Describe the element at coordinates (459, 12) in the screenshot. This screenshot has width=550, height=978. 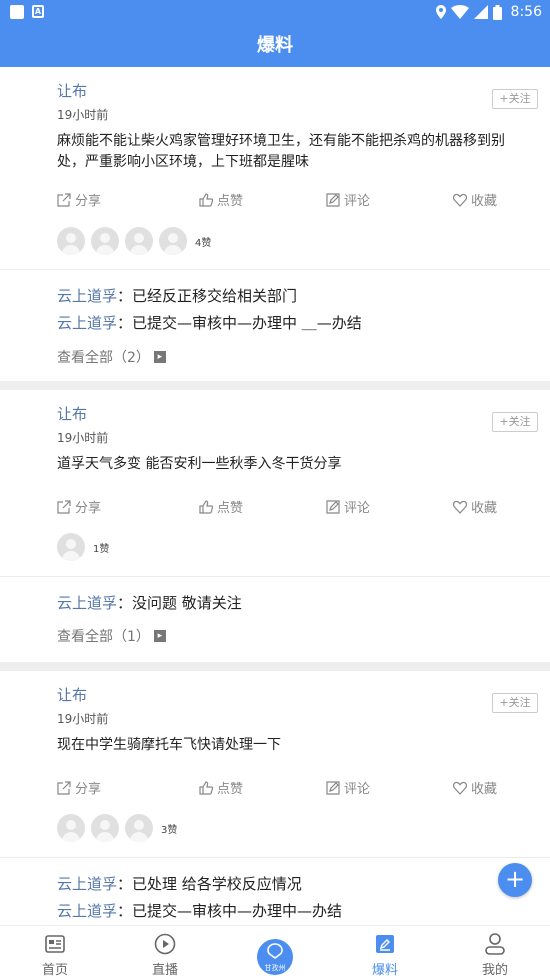
I see `wifi-icon` at that location.